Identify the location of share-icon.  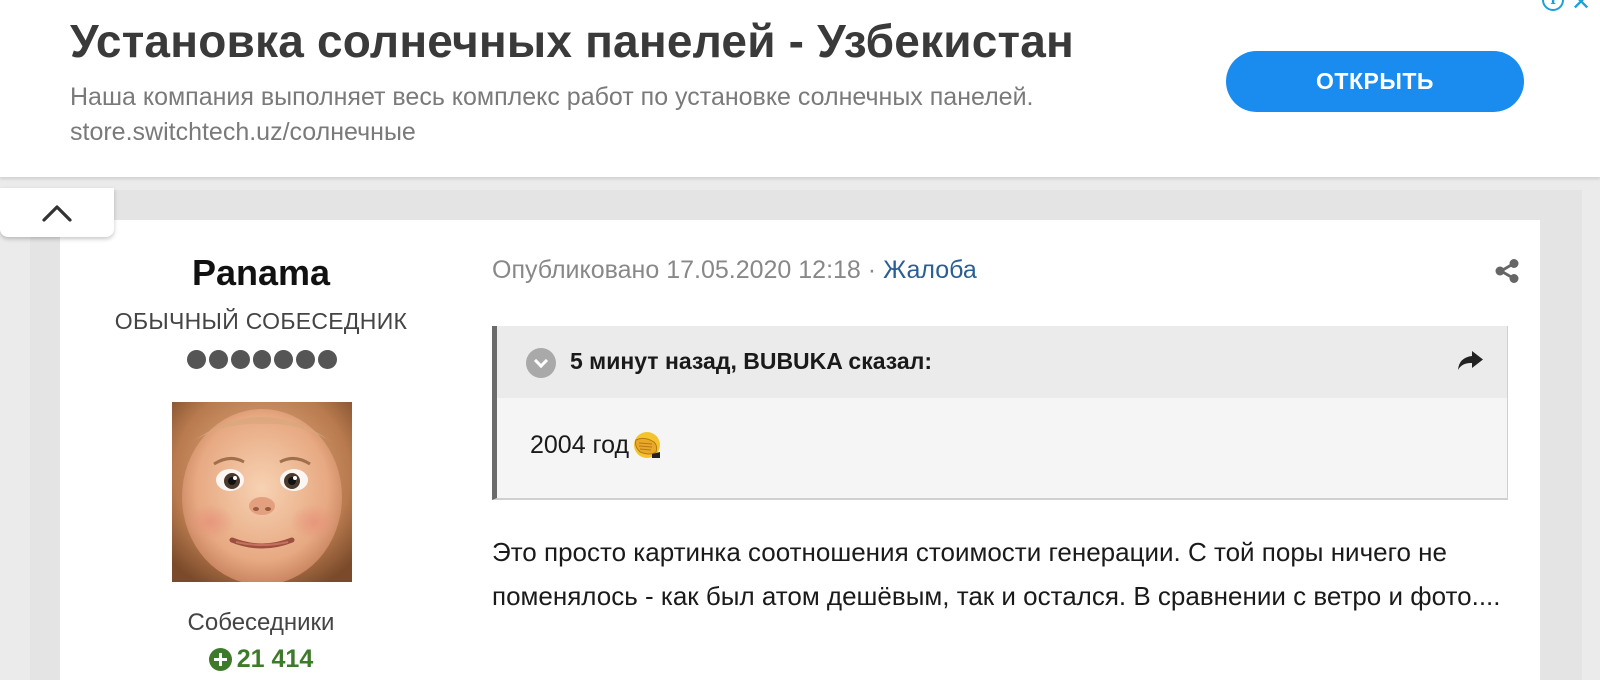
(1507, 271).